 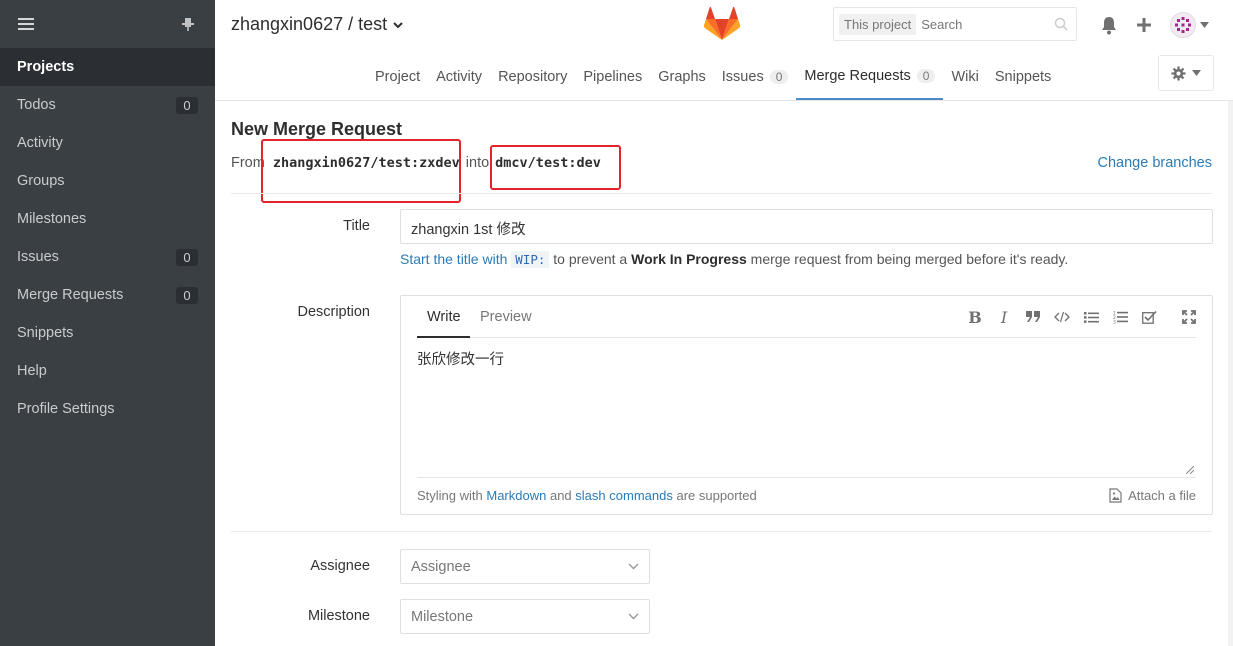 What do you see at coordinates (506, 317) in the screenshot?
I see `tab-preview: Preview` at bounding box center [506, 317].